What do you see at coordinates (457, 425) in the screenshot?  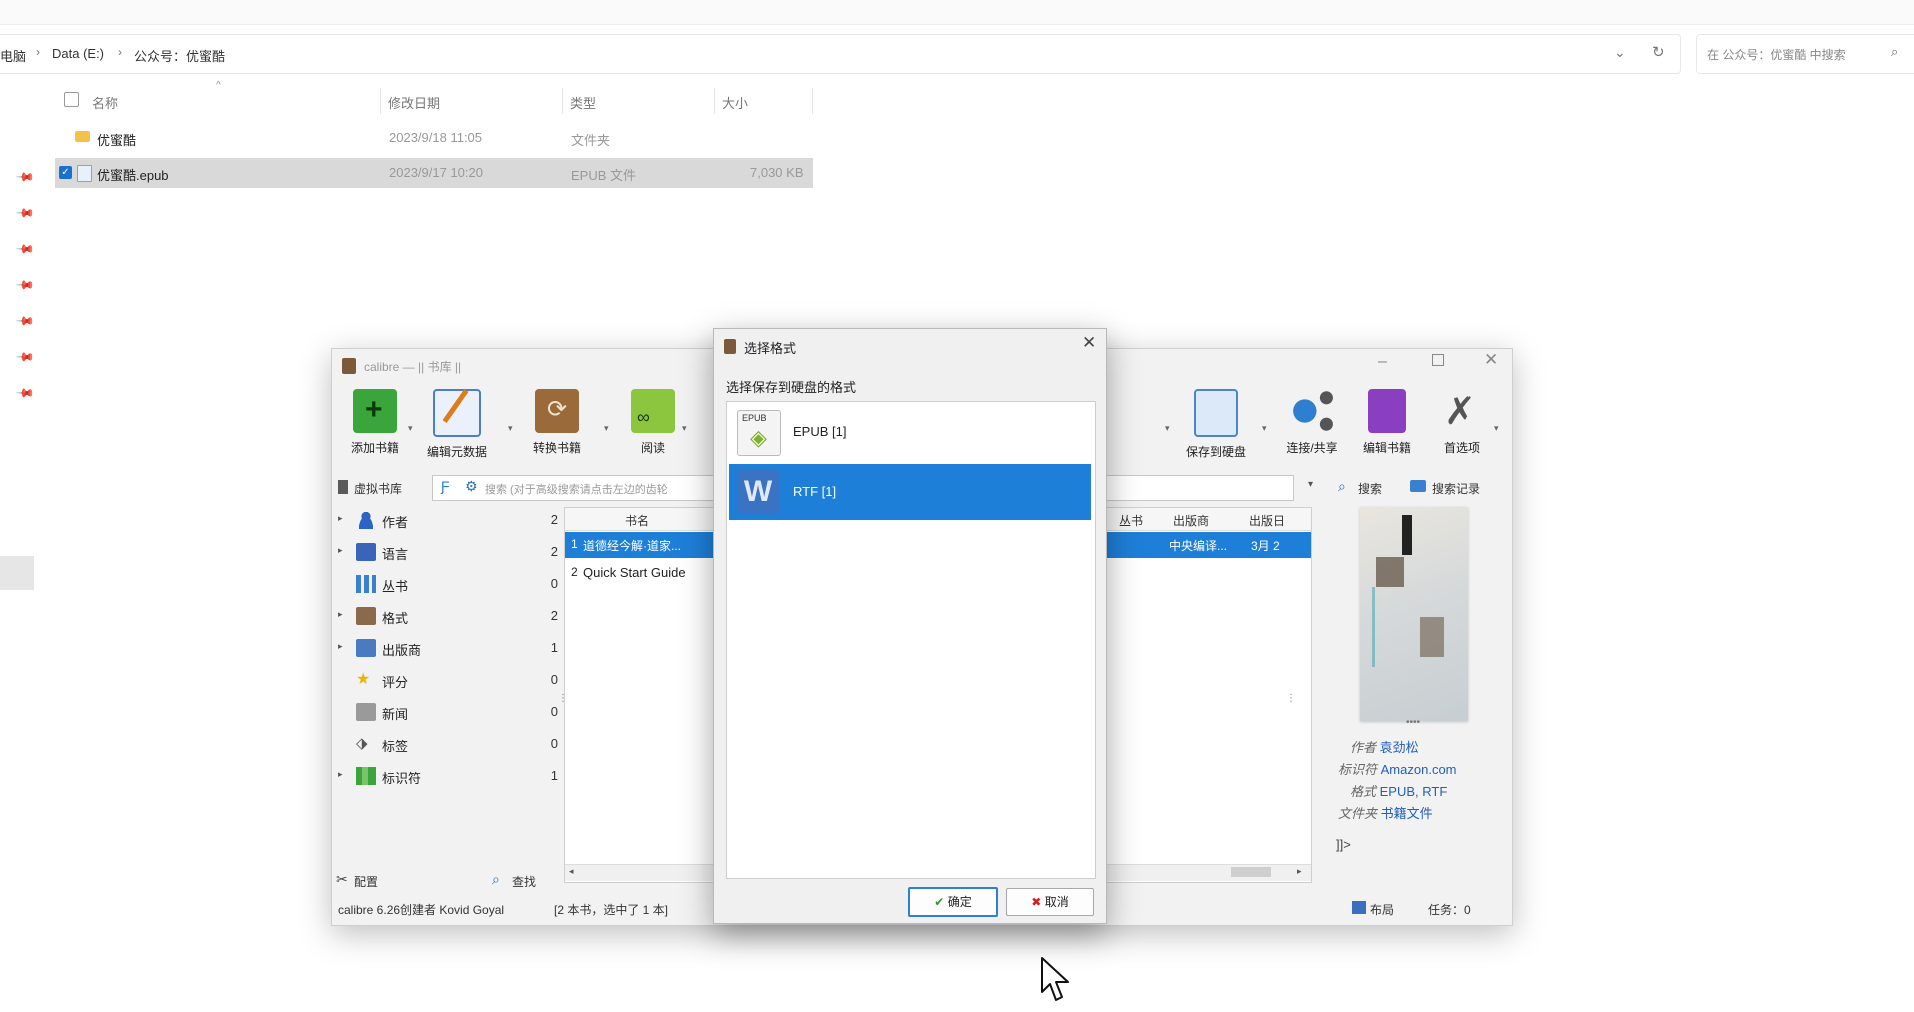 I see `edit-metadata-button: 编辑元数据` at bounding box center [457, 425].